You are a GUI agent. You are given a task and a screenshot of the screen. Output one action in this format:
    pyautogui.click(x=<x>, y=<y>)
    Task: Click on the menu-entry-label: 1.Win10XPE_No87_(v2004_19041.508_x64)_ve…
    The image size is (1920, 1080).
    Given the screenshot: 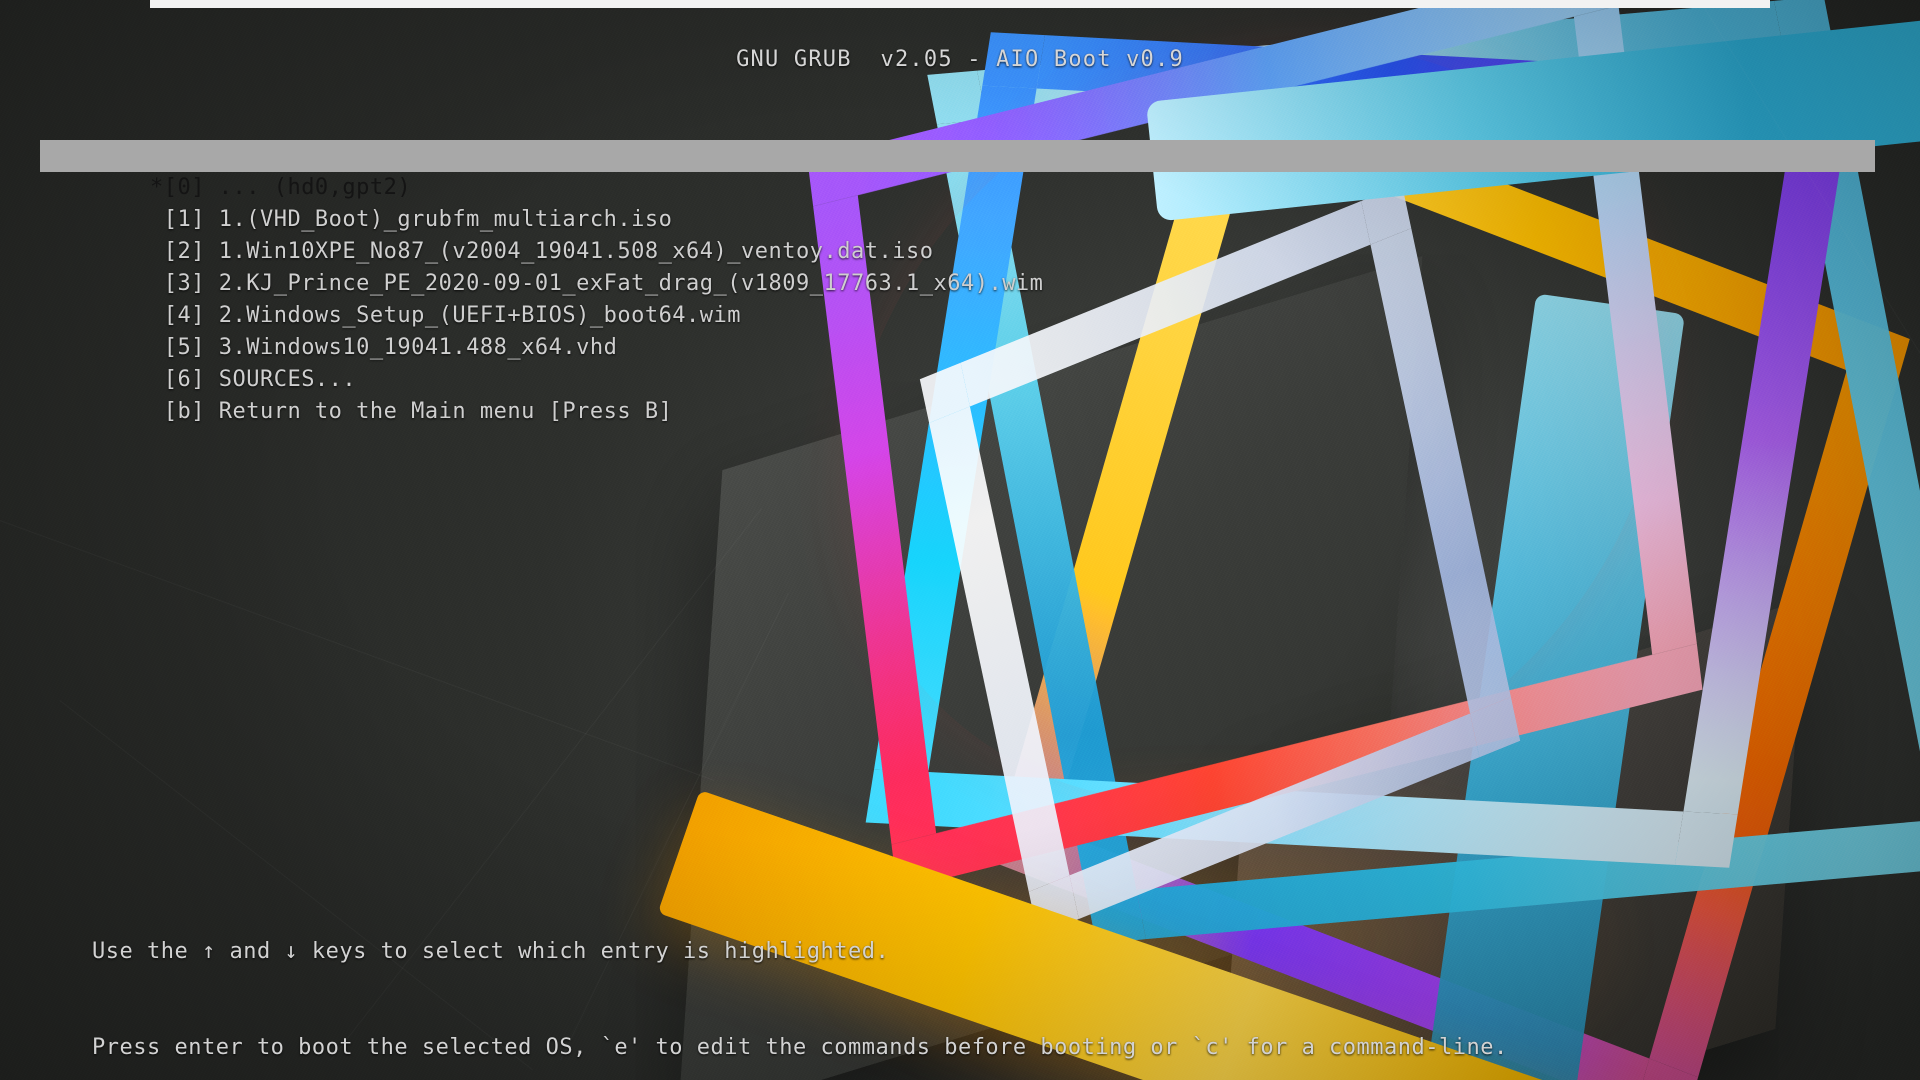 What is the action you would take?
    pyautogui.click(x=576, y=251)
    